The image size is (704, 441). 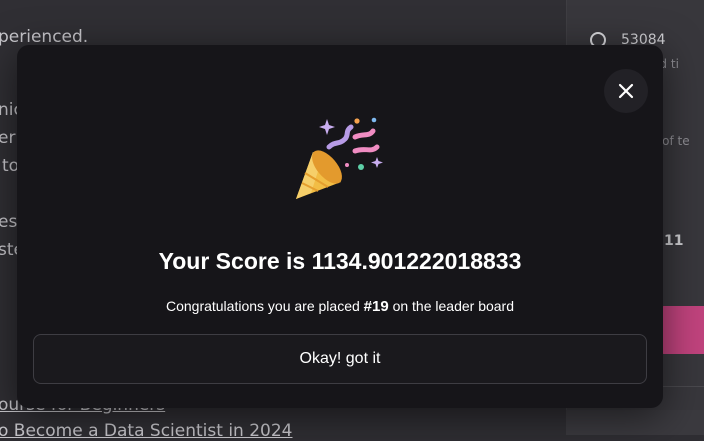 I want to click on leaderboard-rank: #19, so click(x=376, y=306).